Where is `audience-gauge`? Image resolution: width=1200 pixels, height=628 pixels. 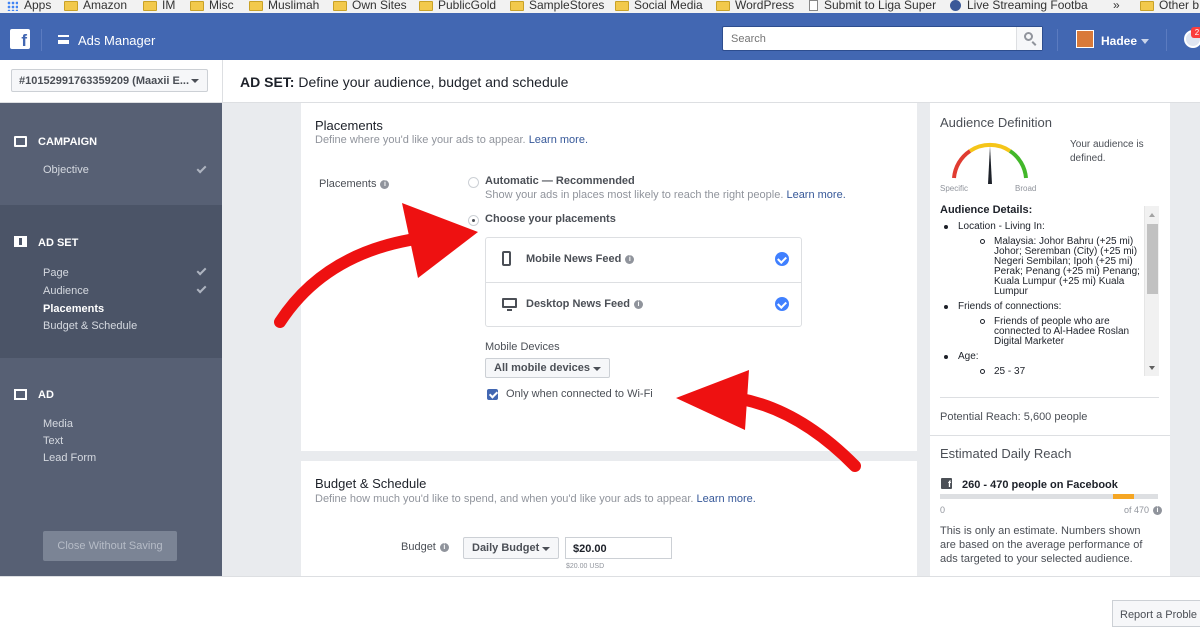 audience-gauge is located at coordinates (990, 163).